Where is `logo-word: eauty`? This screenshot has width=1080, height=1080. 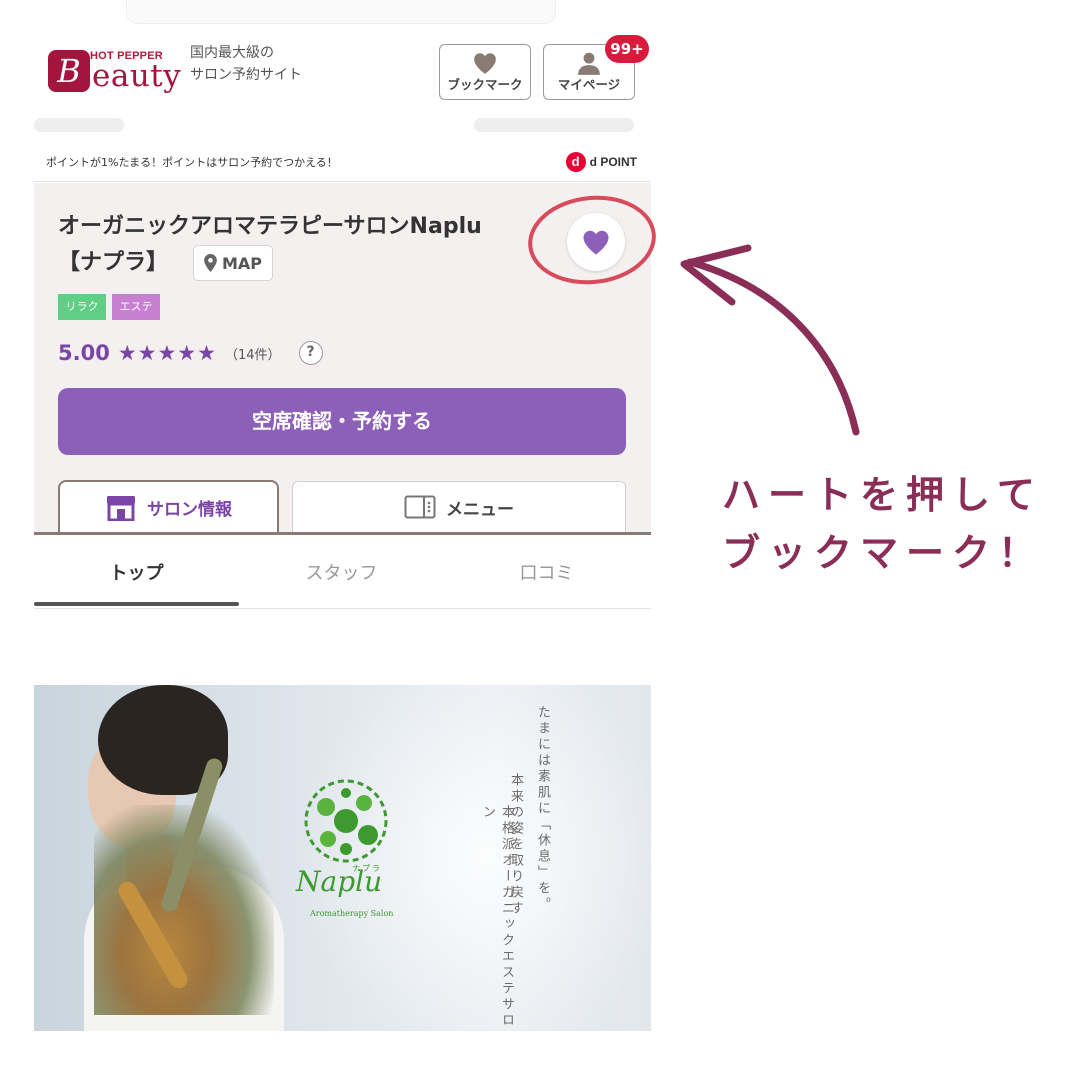
logo-word: eauty is located at coordinates (137, 76).